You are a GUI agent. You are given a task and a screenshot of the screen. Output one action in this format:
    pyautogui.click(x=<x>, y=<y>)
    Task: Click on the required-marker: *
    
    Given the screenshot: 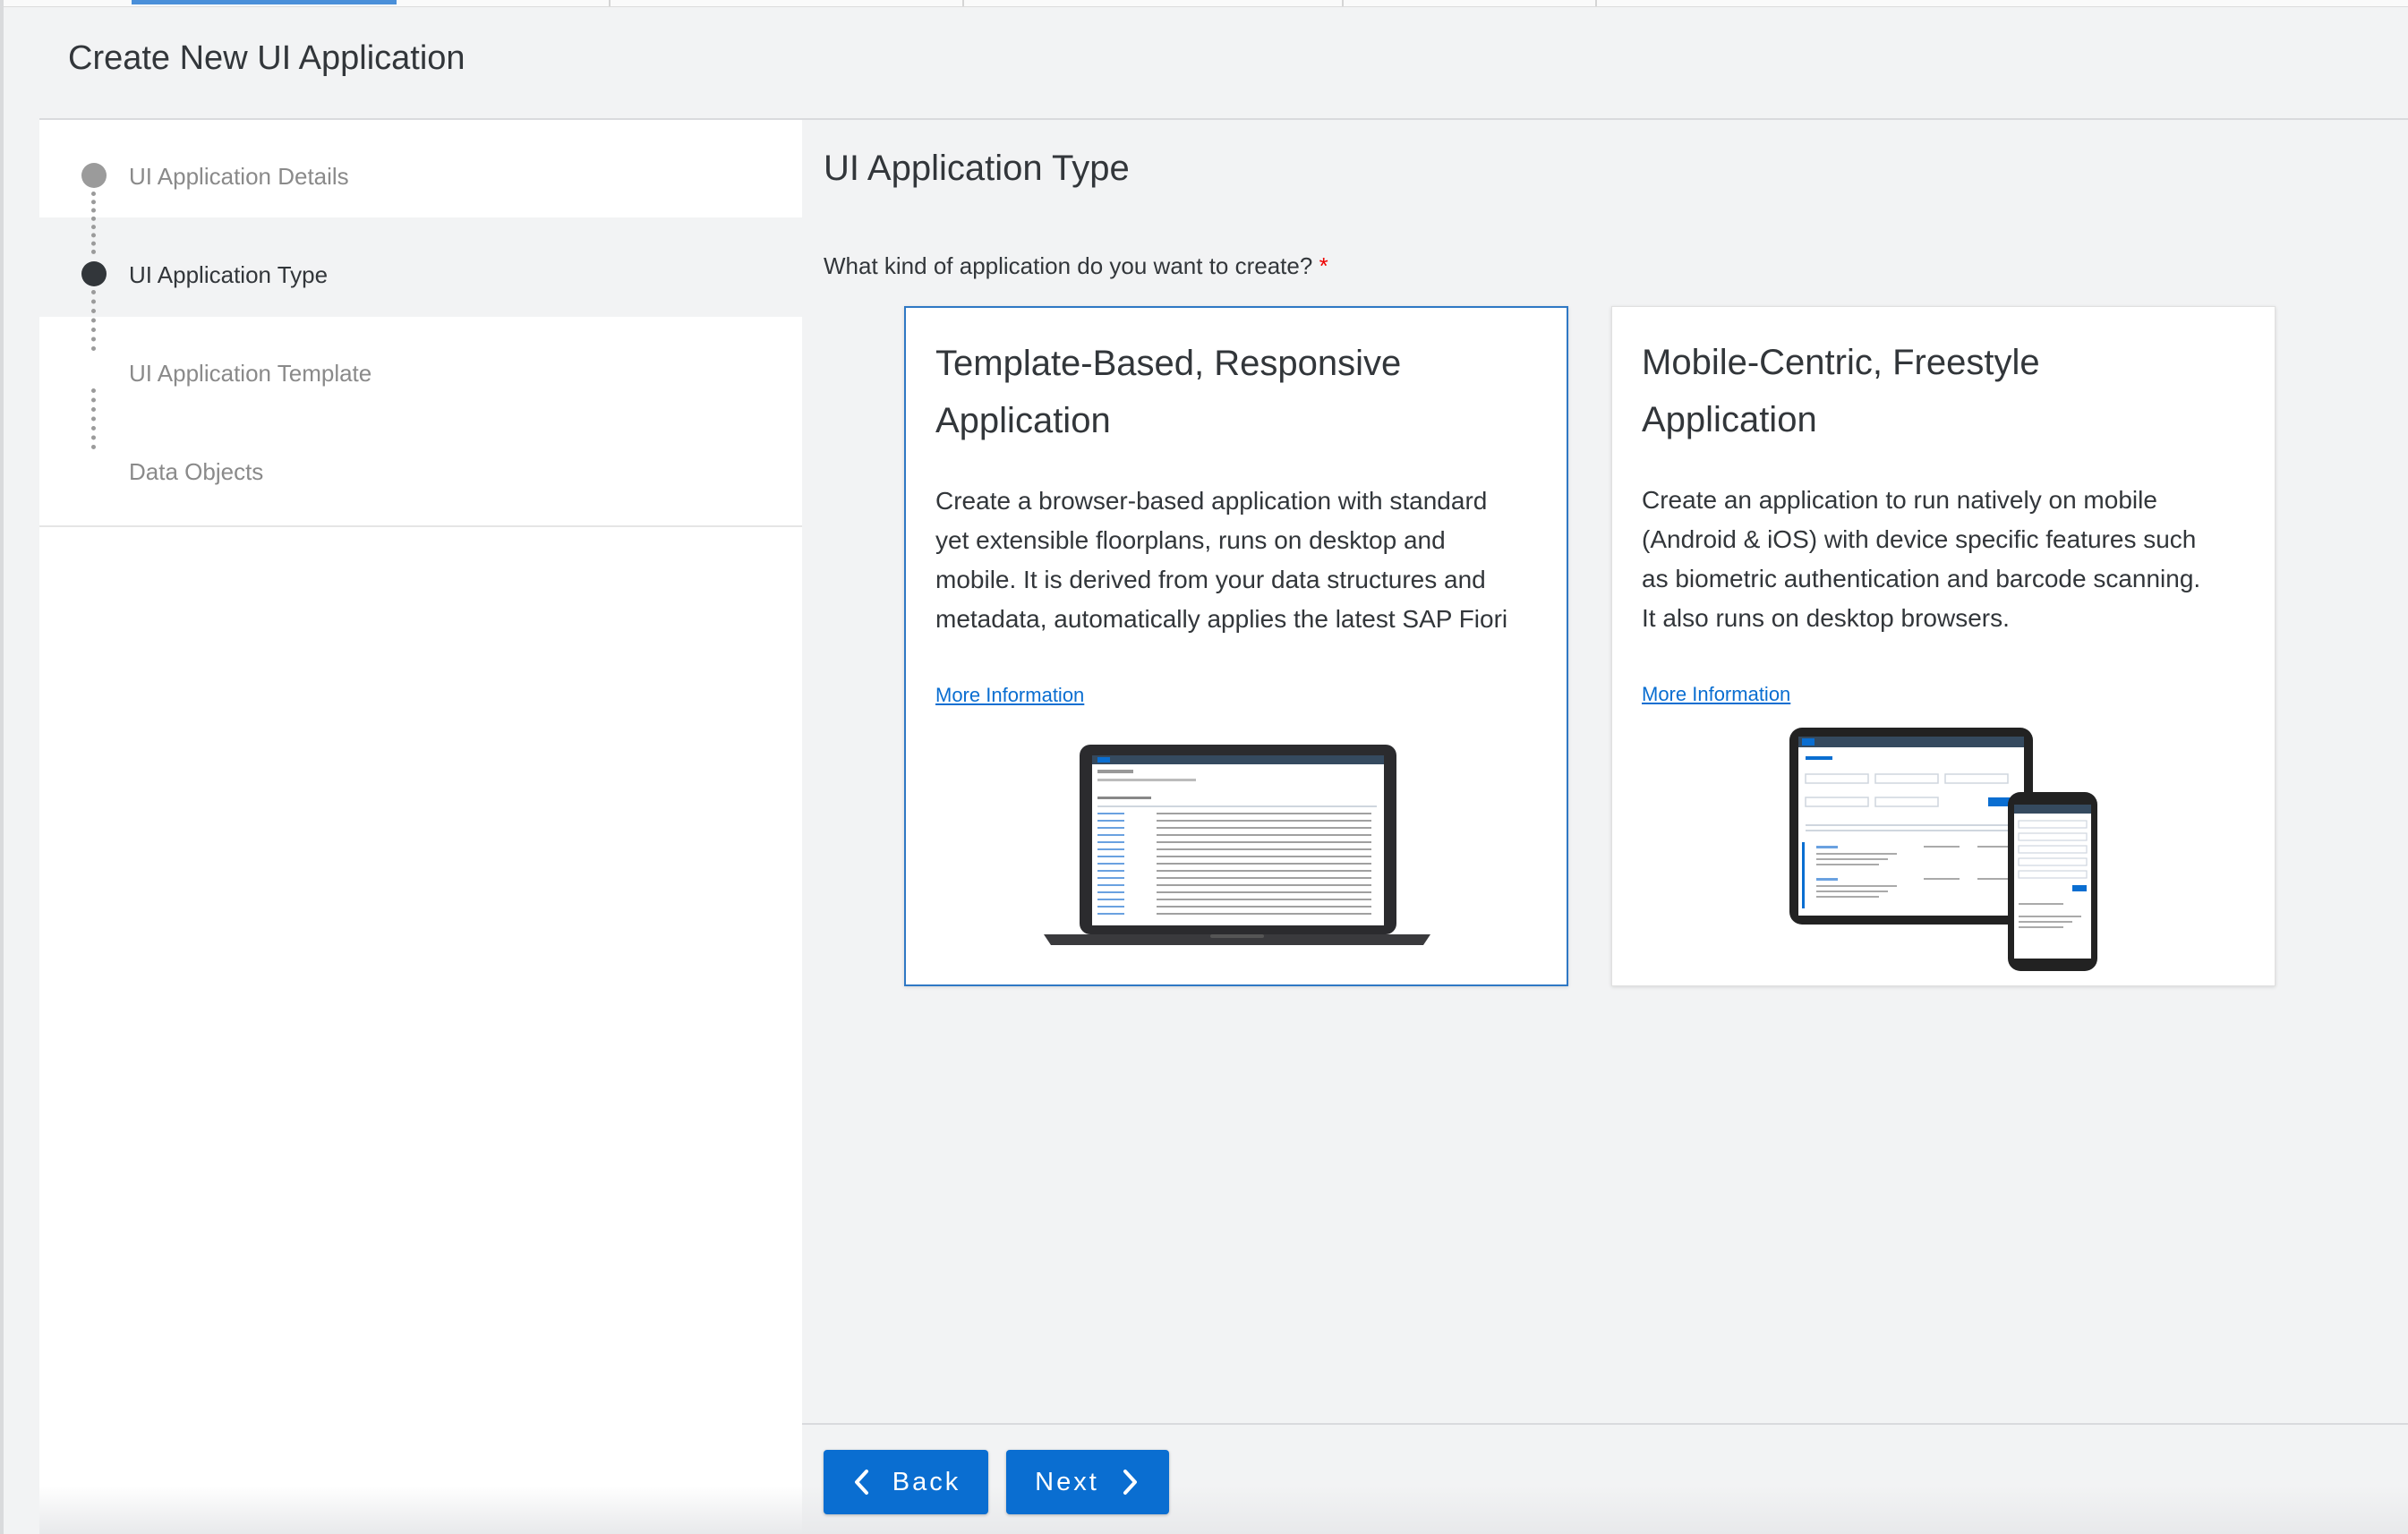 What is the action you would take?
    pyautogui.click(x=1323, y=266)
    